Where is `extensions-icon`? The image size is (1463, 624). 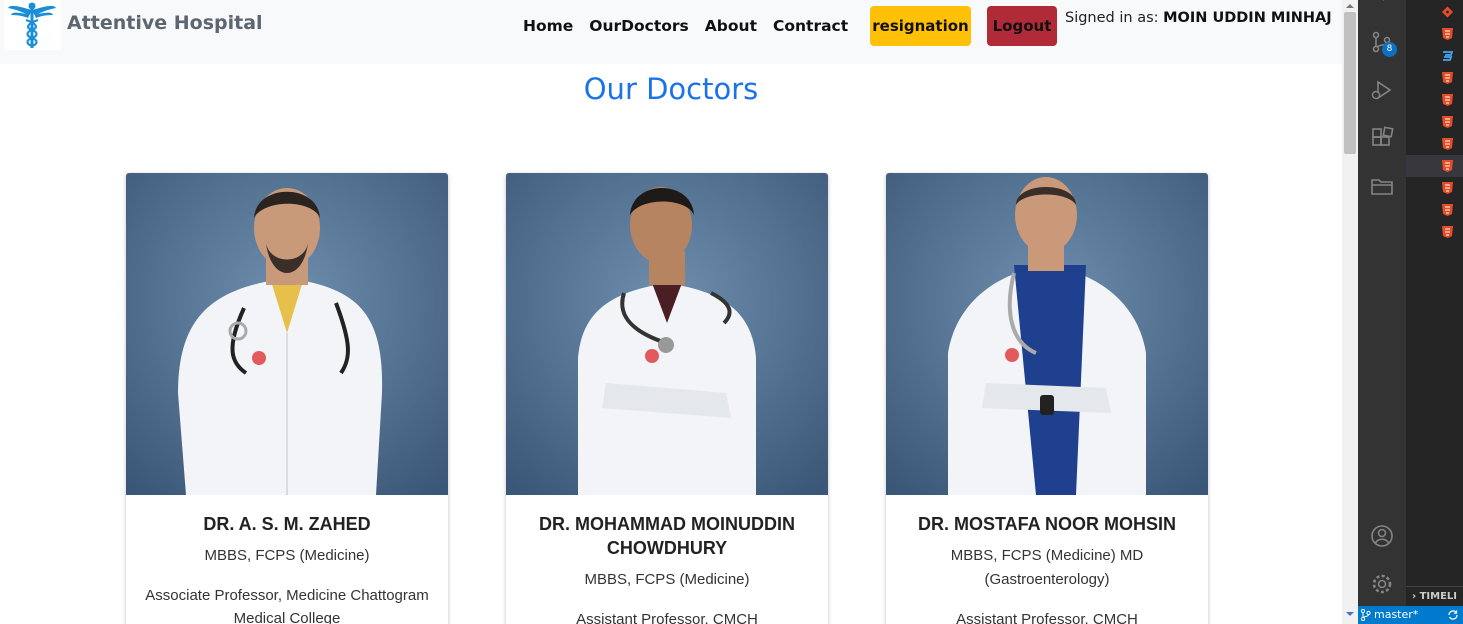 extensions-icon is located at coordinates (1382, 138).